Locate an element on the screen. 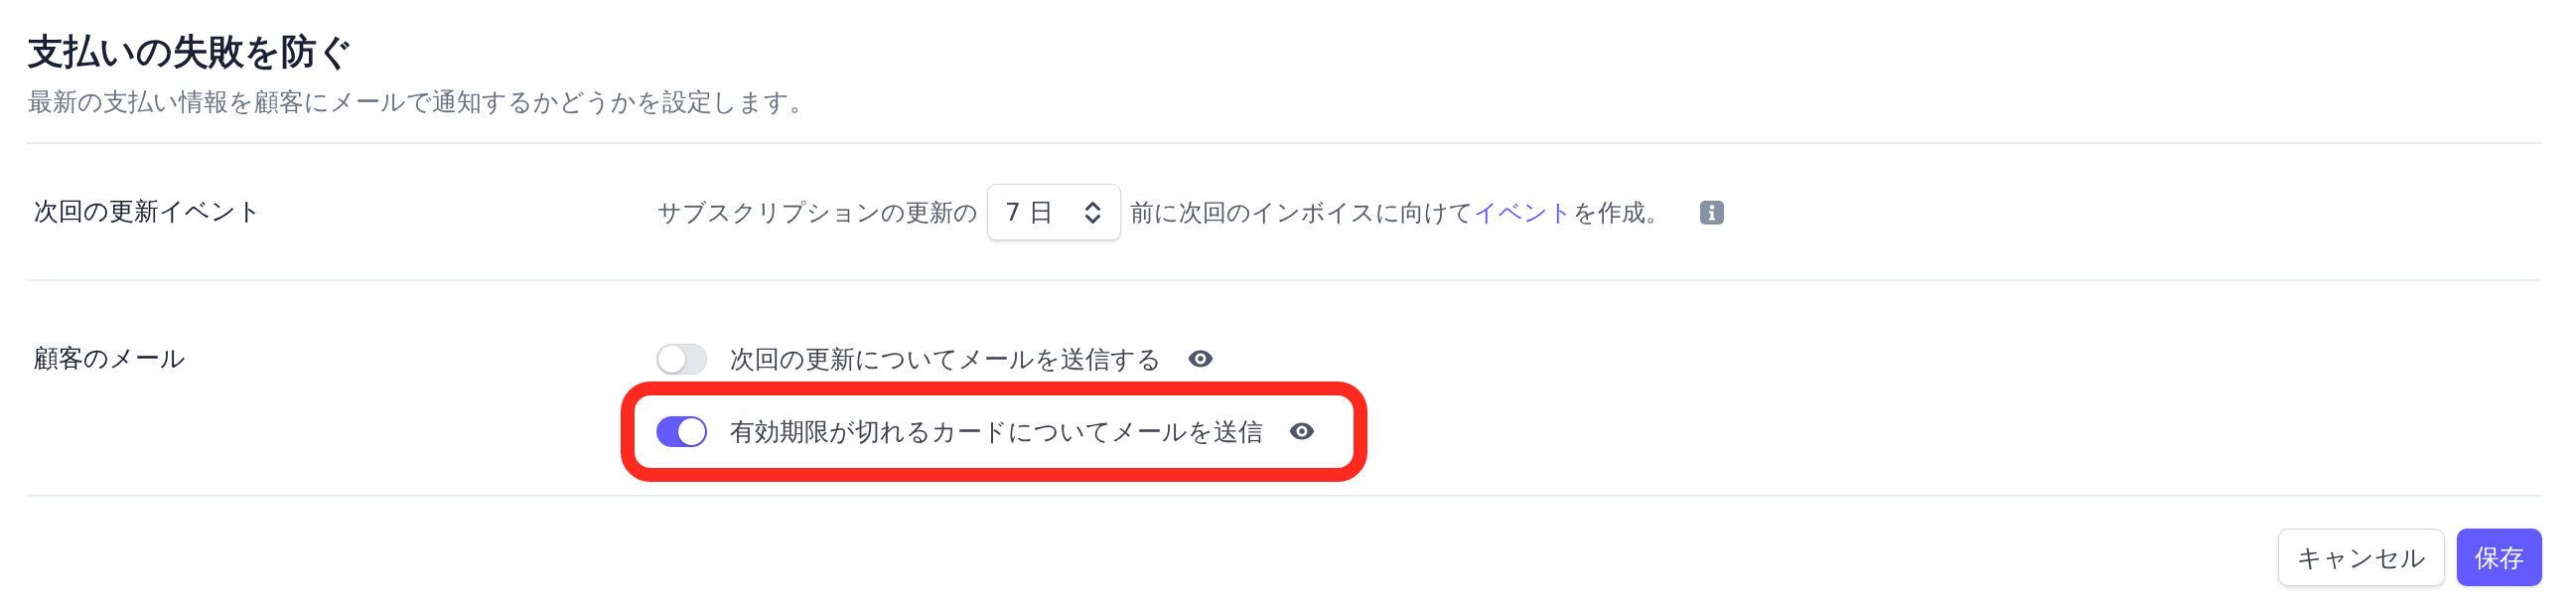  setting-text: サブスクリプションの更新の is located at coordinates (817, 212).